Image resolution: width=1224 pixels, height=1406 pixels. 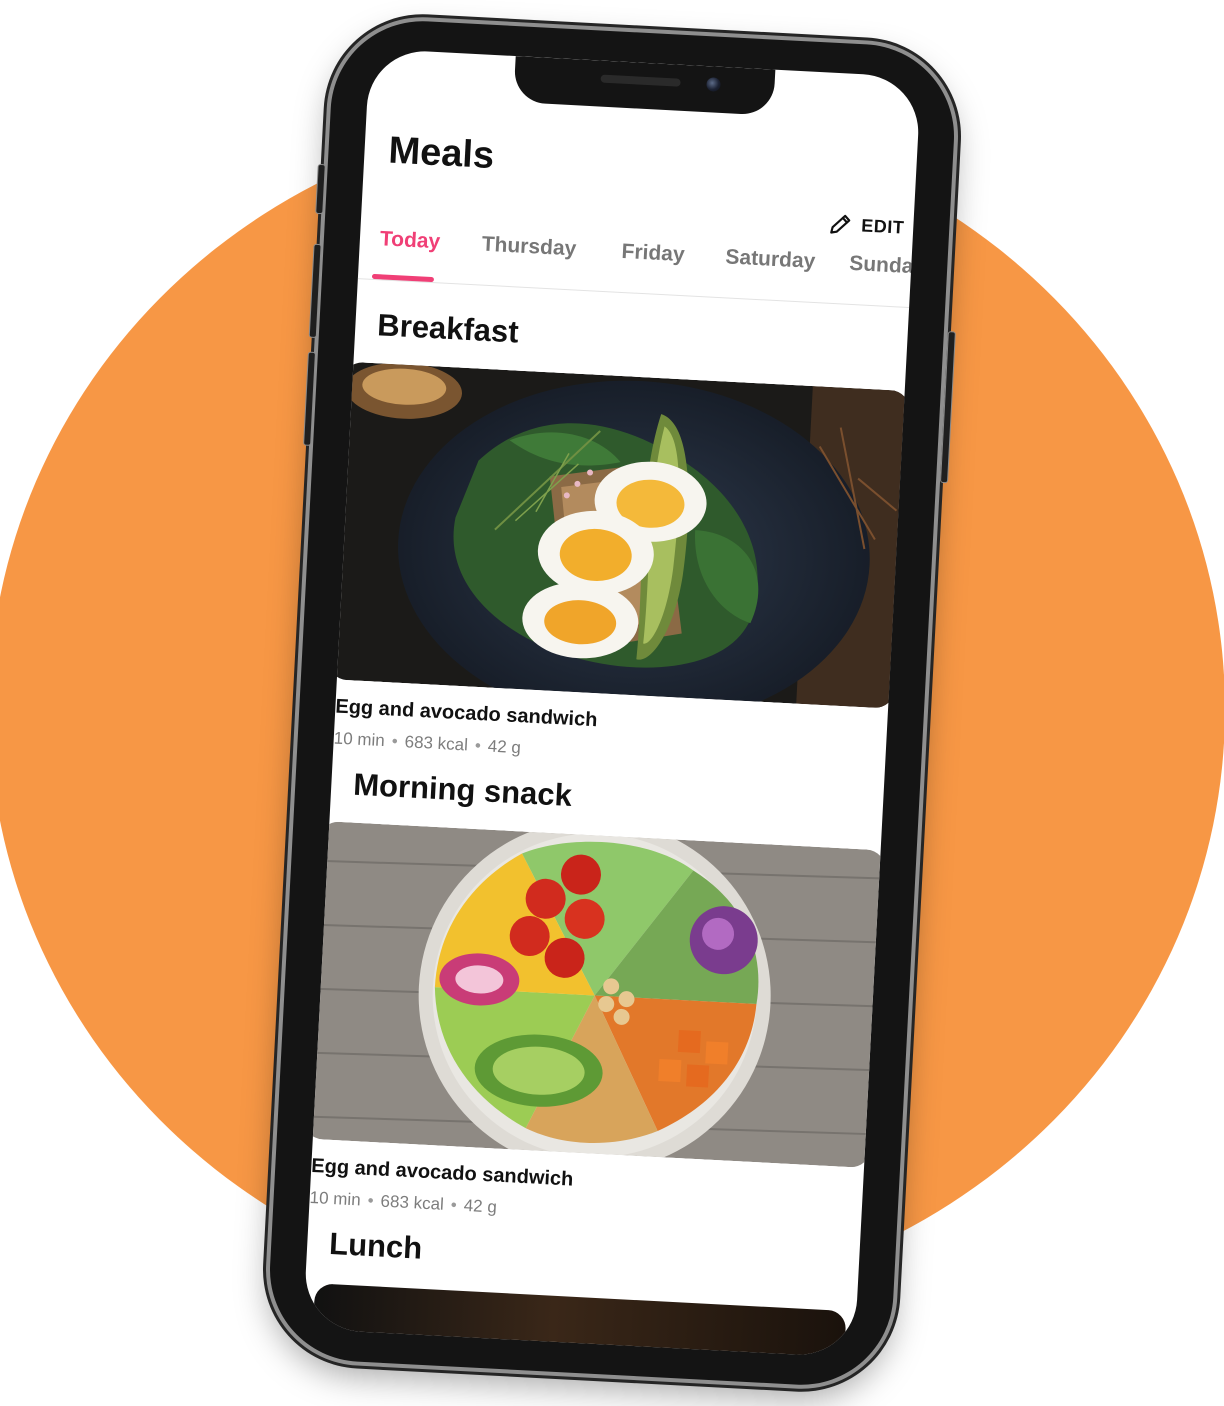 What do you see at coordinates (653, 253) in the screenshot?
I see `tab-friday: Friday` at bounding box center [653, 253].